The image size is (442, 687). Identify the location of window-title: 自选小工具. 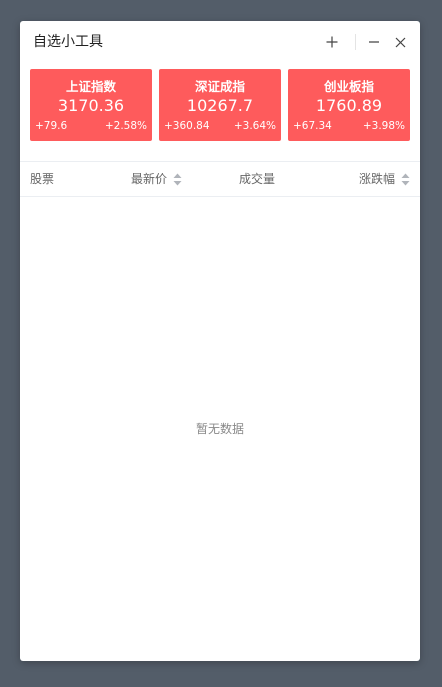
(68, 42).